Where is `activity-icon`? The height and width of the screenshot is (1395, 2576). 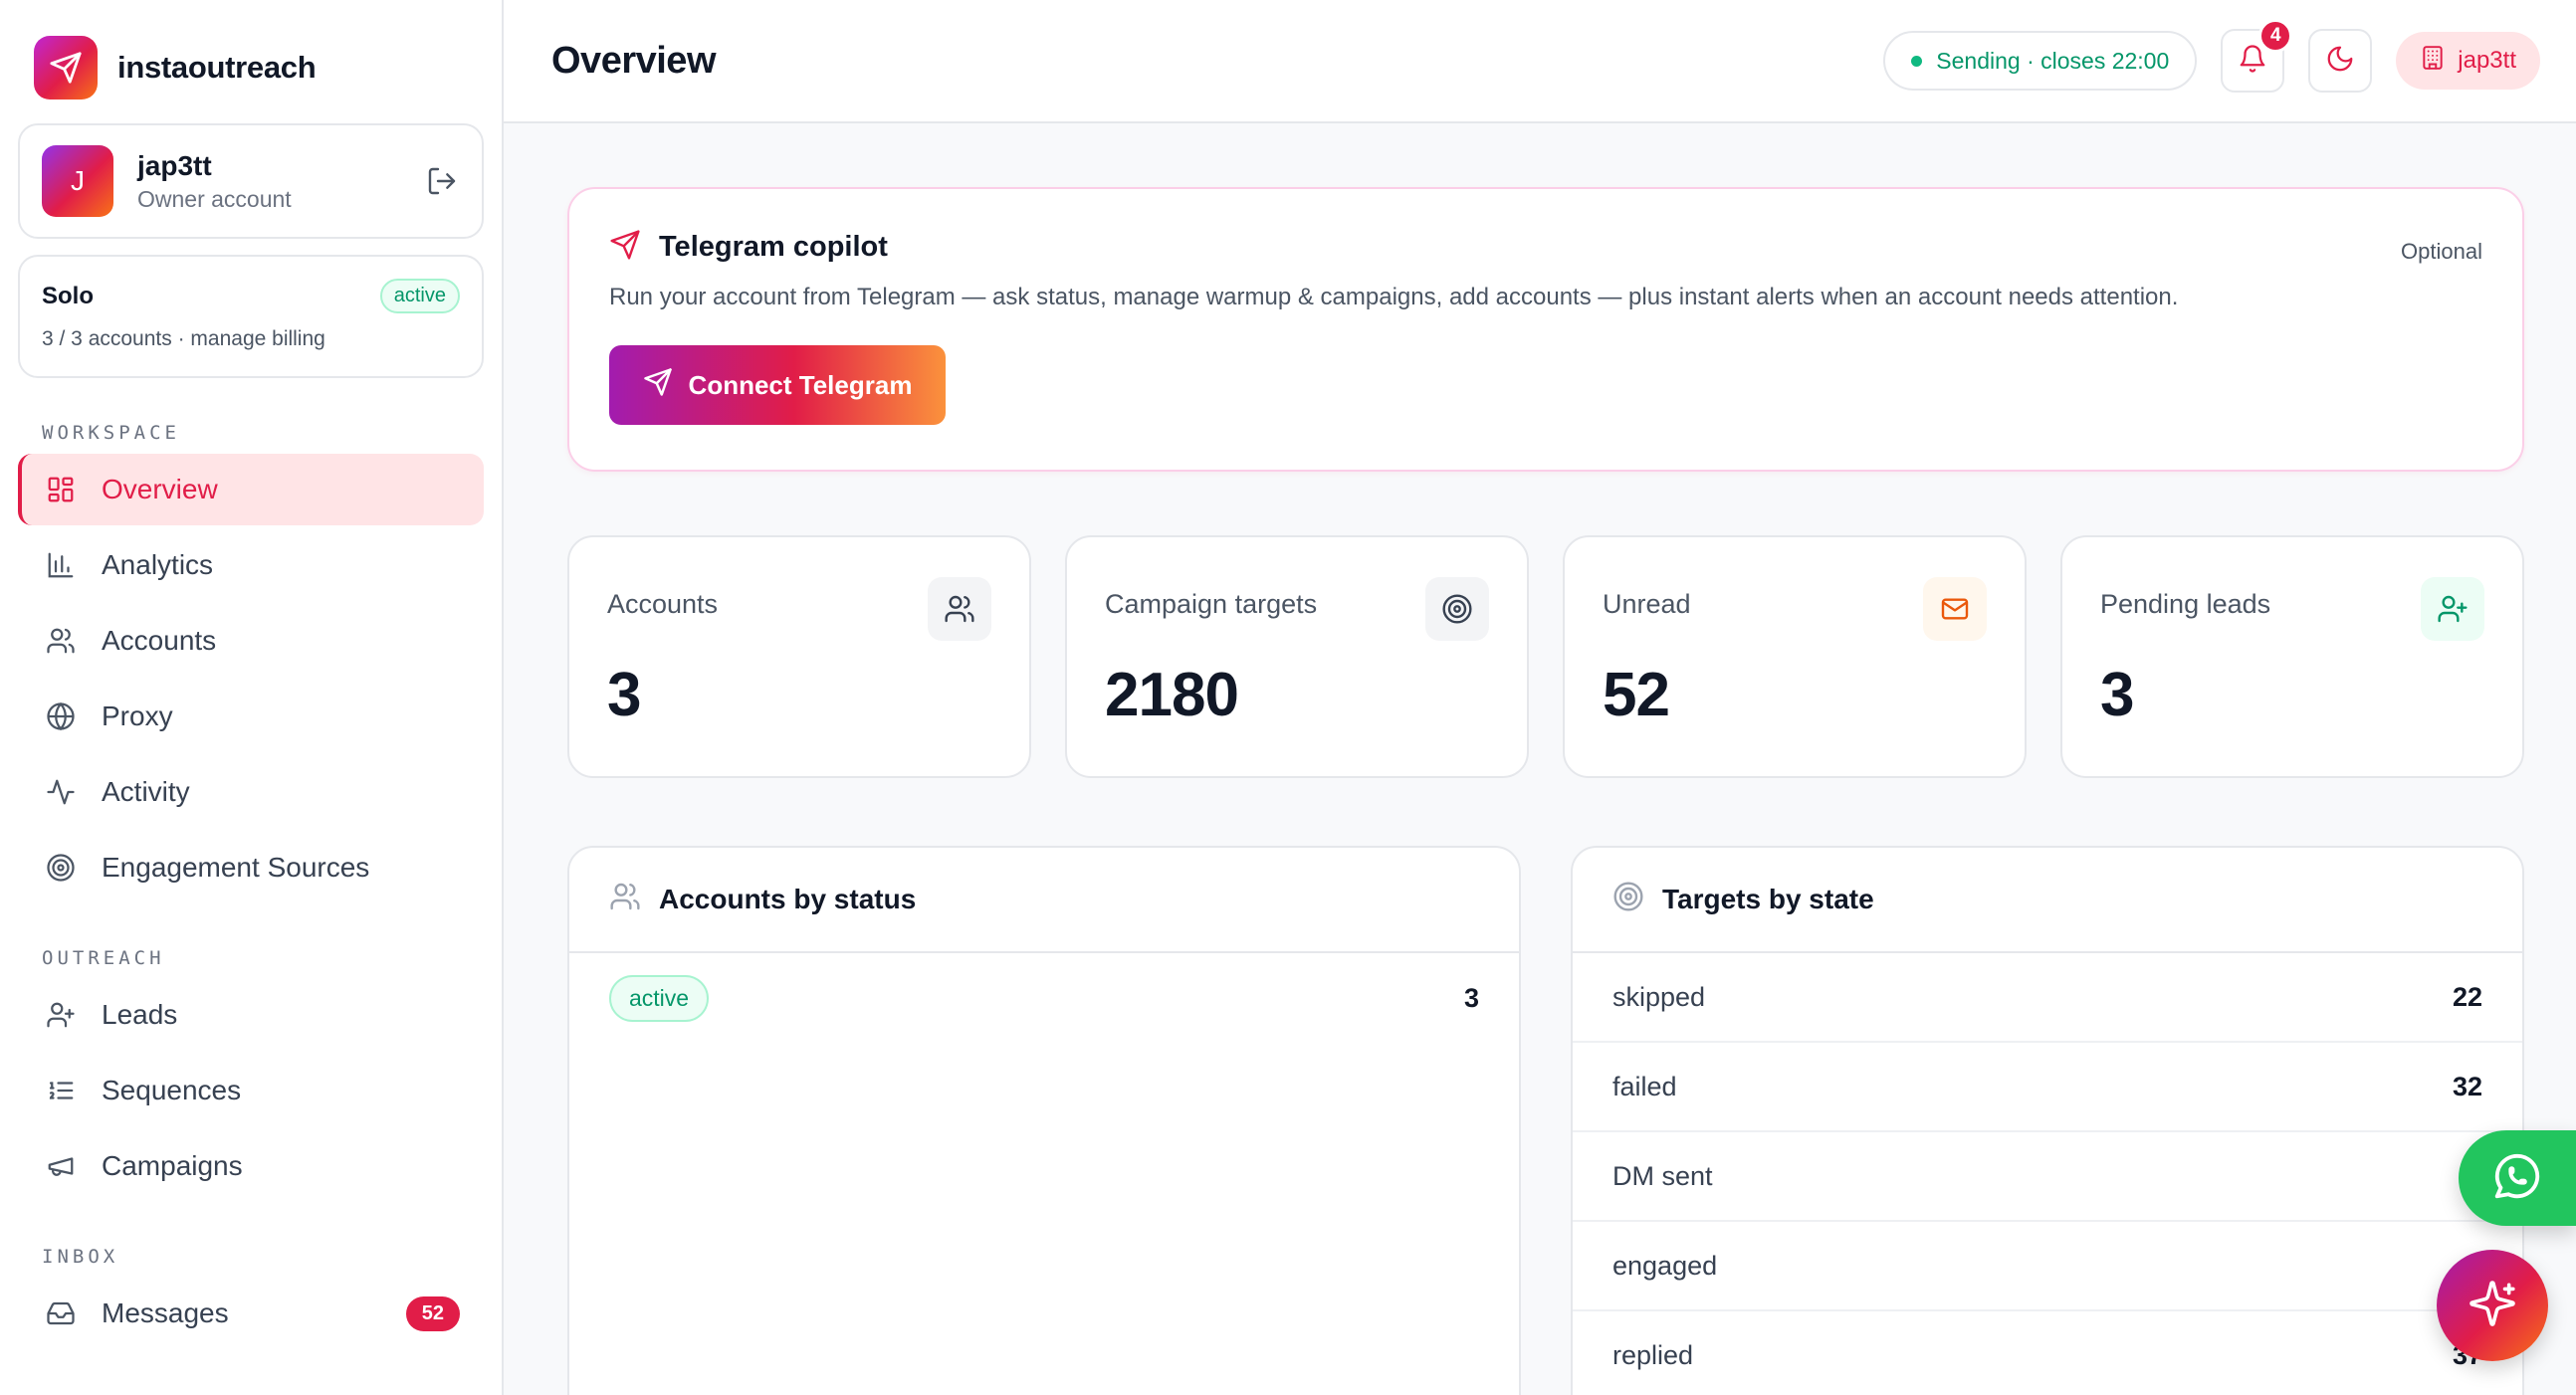 activity-icon is located at coordinates (61, 792).